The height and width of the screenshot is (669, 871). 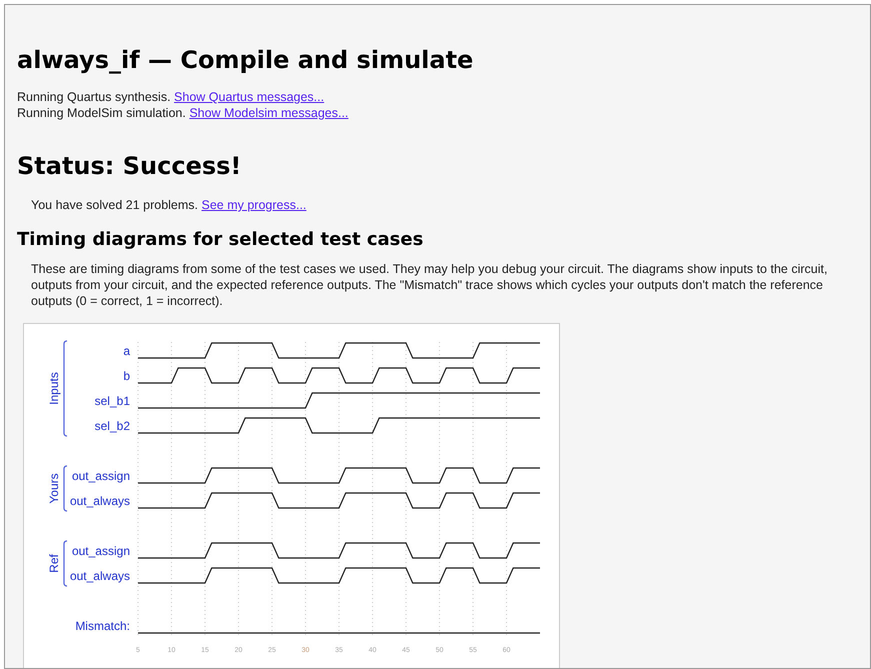 What do you see at coordinates (94, 97) in the screenshot?
I see `message-text: Running Quartus synthesis.` at bounding box center [94, 97].